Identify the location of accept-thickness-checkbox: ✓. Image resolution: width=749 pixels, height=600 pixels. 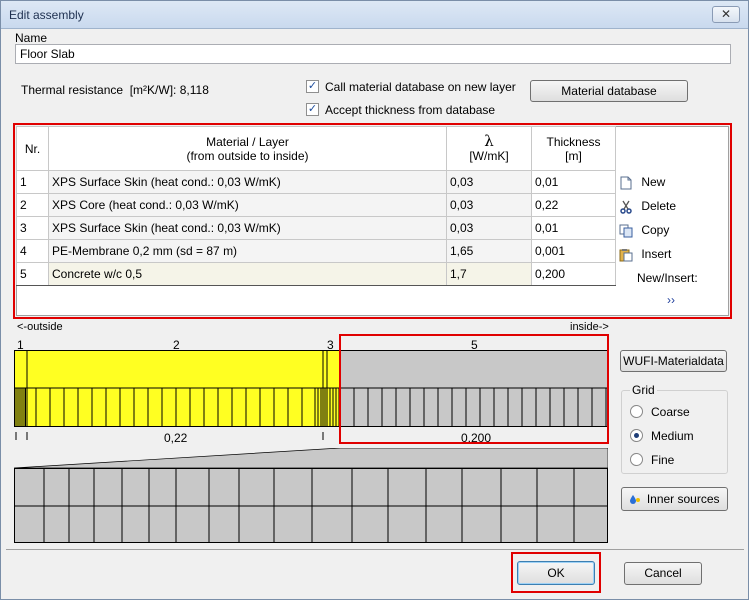
(312, 109).